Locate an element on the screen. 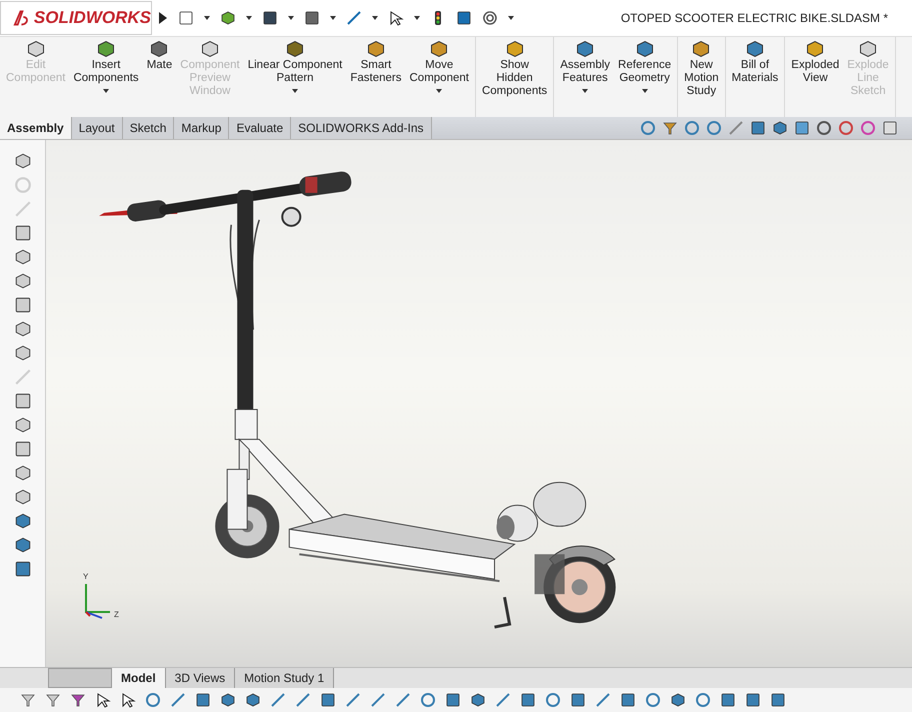 This screenshot has width=912, height=712. axis-label: Z is located at coordinates (116, 614).